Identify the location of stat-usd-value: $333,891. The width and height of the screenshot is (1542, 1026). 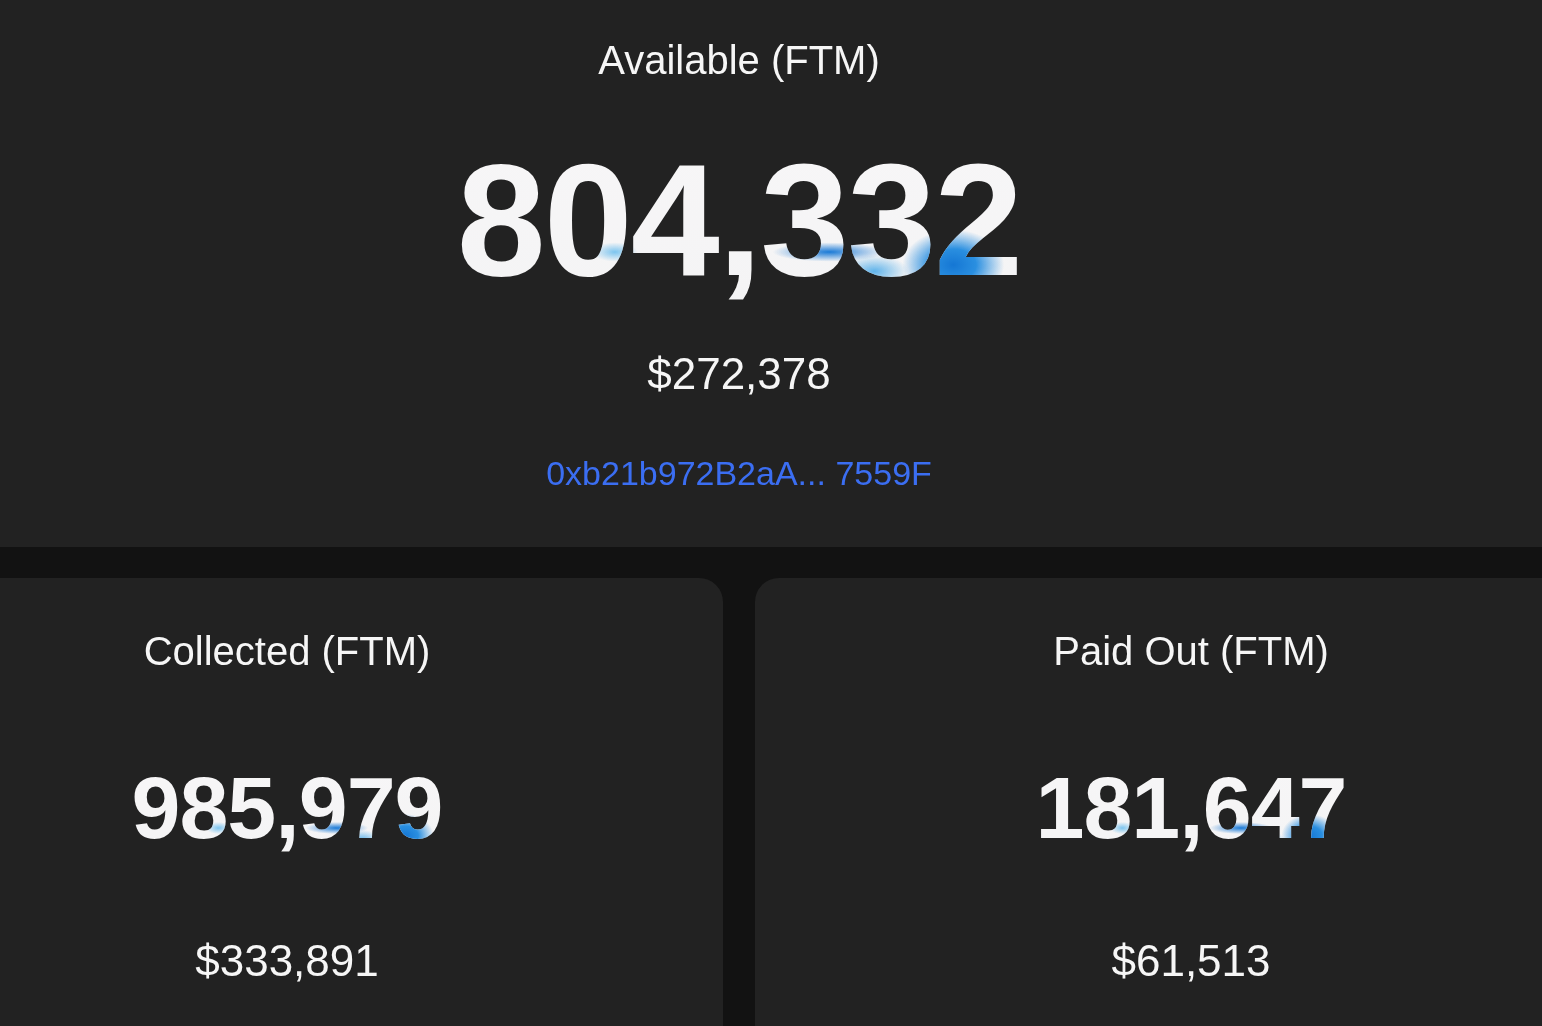
(287, 961).